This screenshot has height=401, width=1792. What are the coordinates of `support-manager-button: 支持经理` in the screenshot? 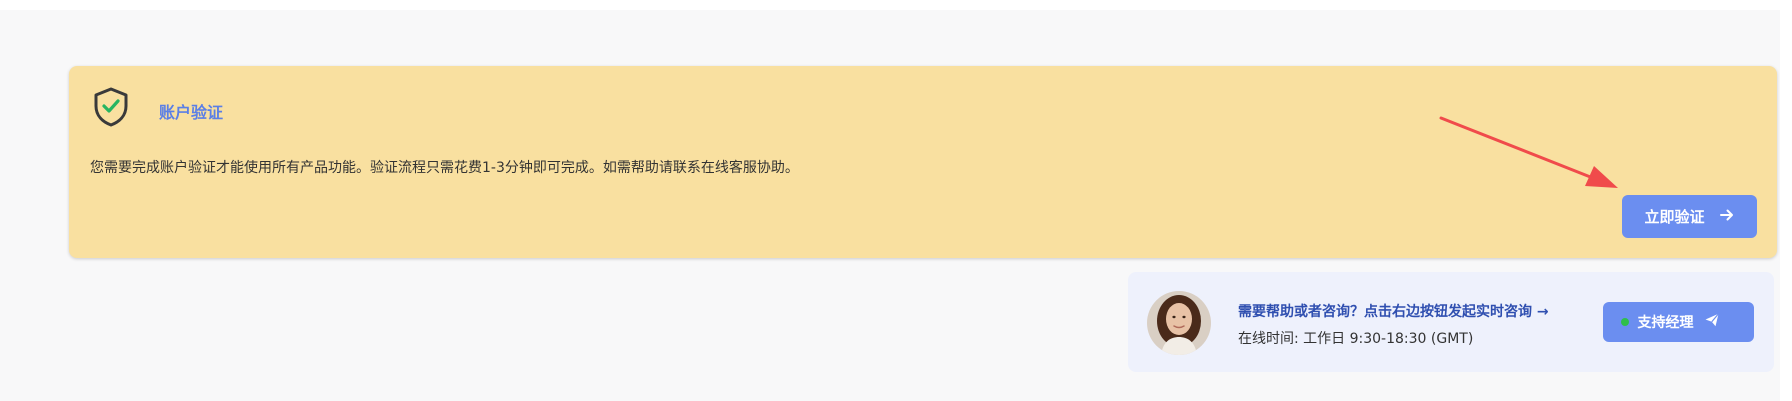 It's located at (1678, 322).